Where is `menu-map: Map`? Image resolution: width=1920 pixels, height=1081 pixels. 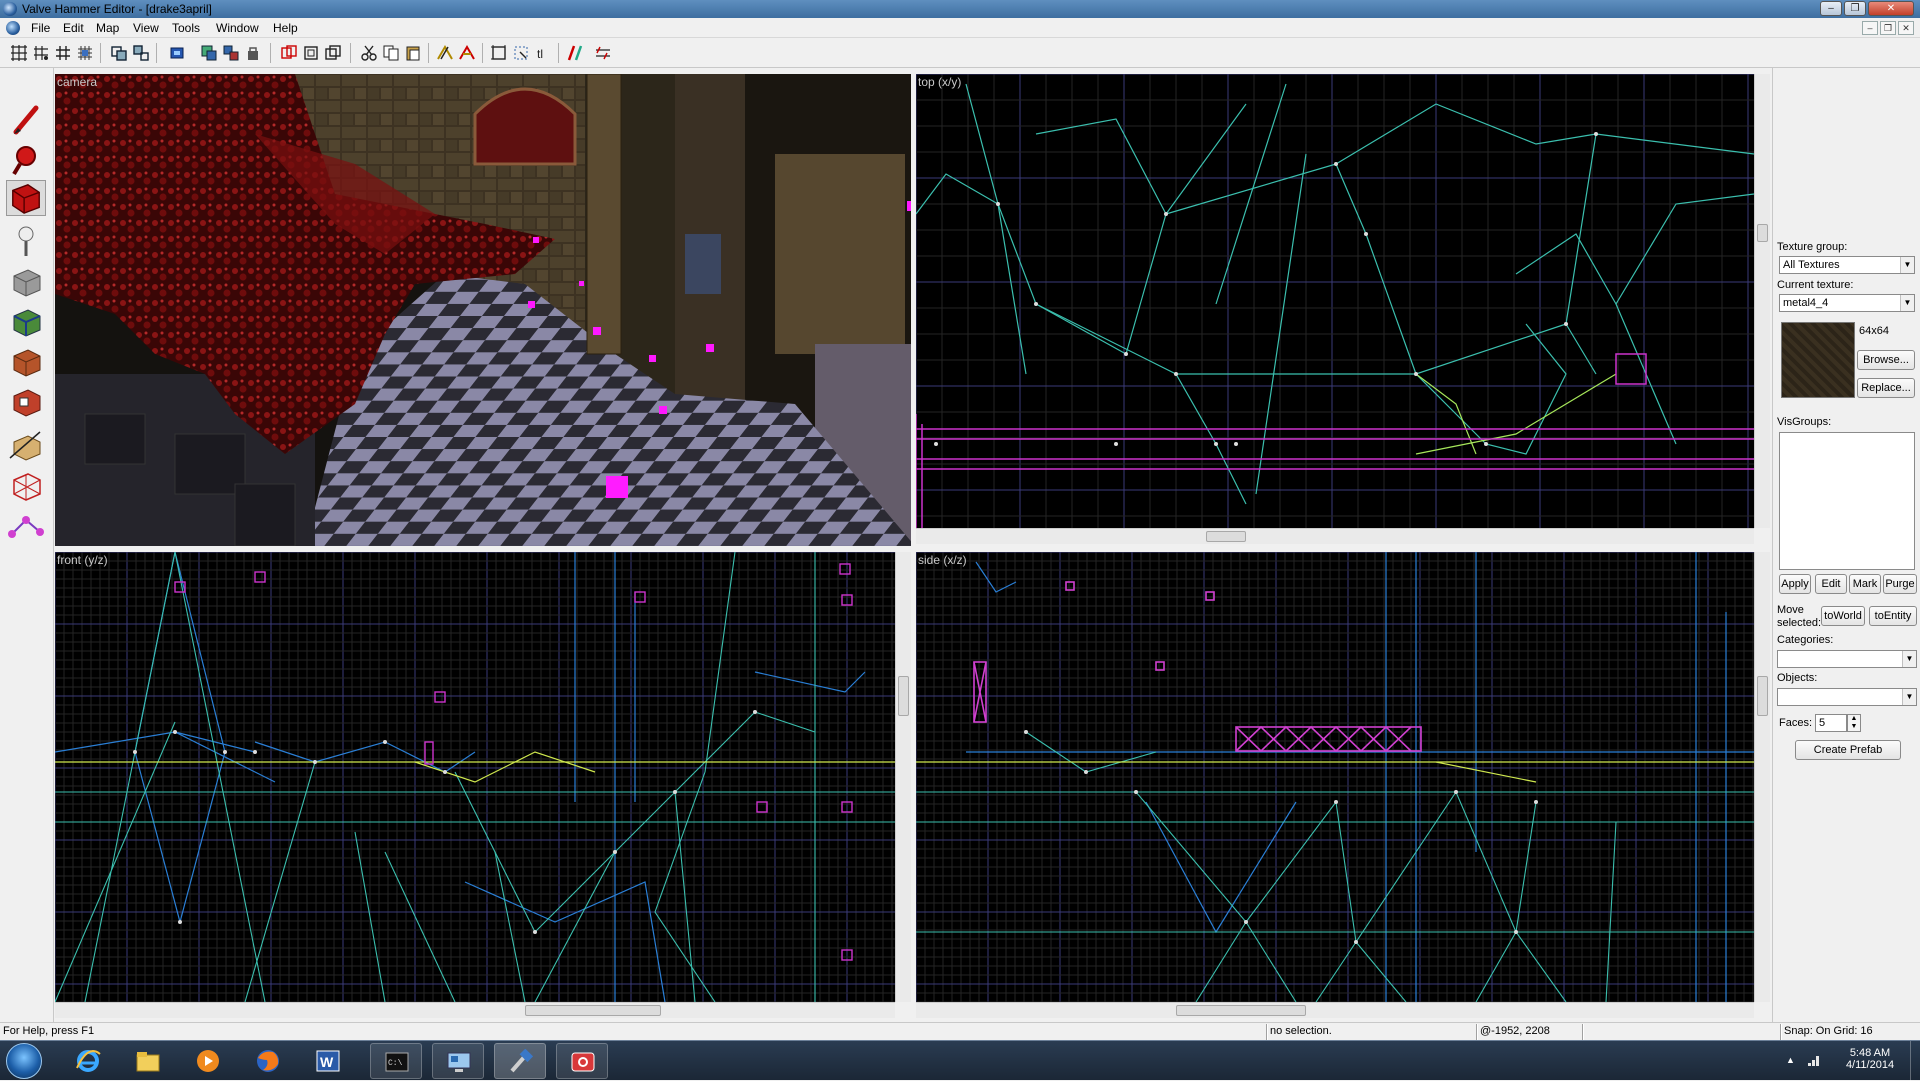 menu-map: Map is located at coordinates (107, 28).